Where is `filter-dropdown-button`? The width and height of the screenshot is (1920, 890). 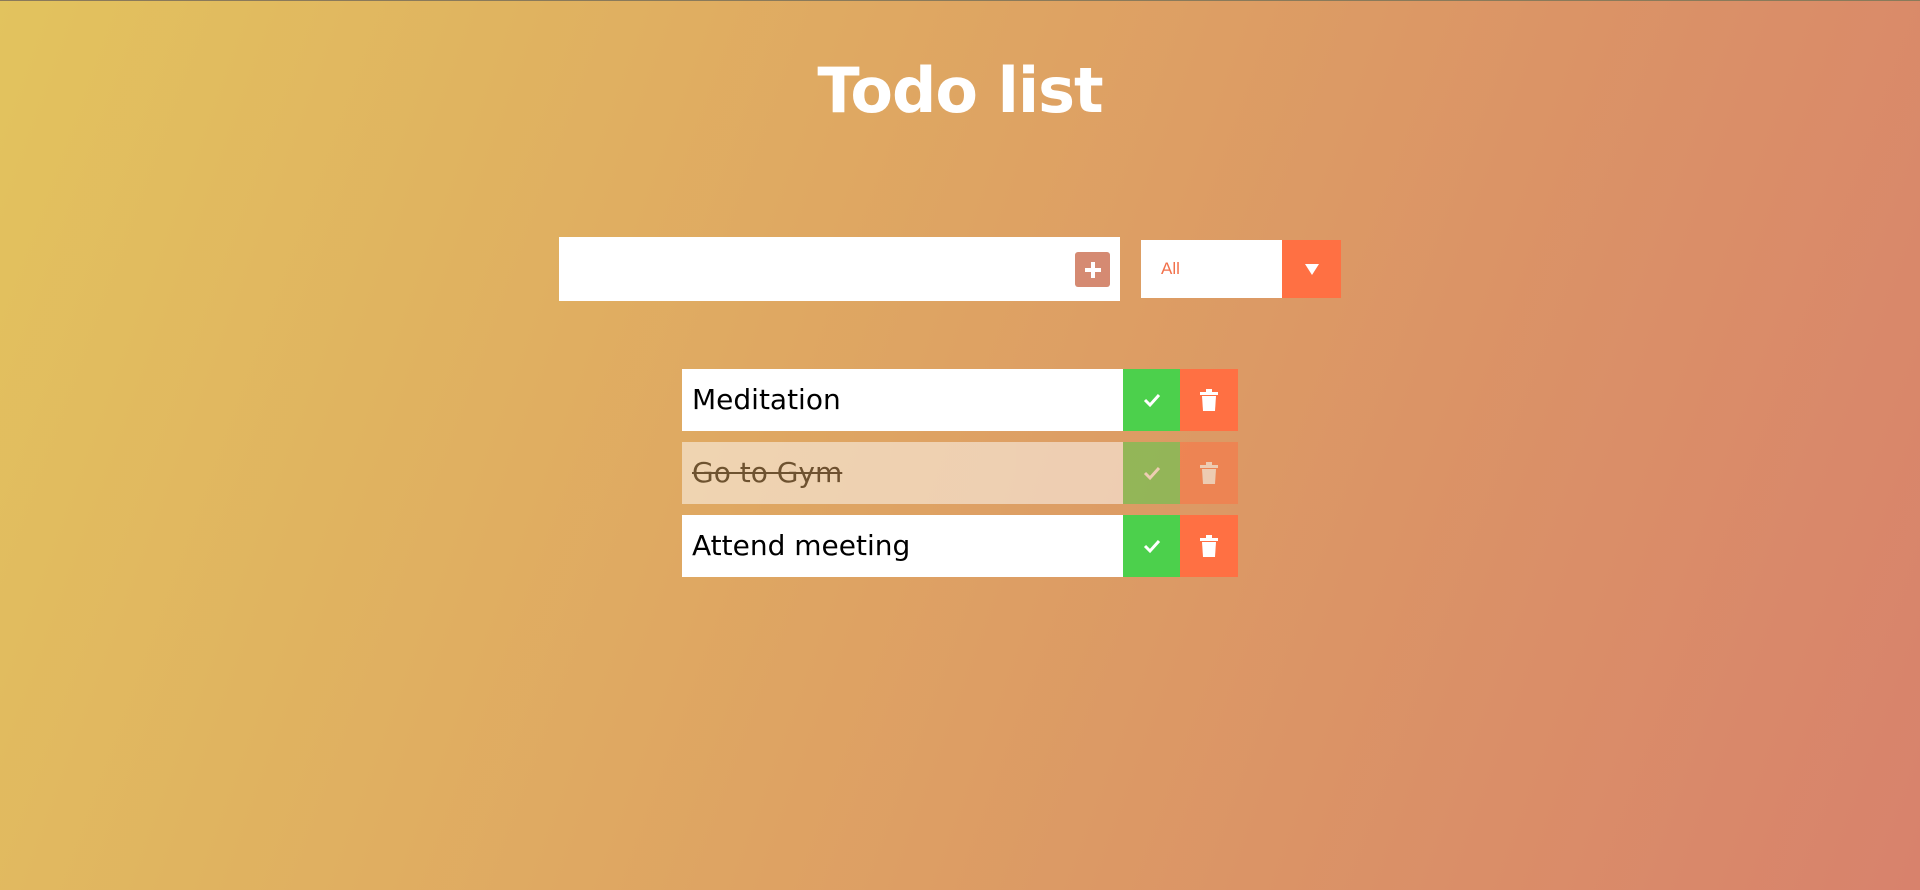 filter-dropdown-button is located at coordinates (1311, 269).